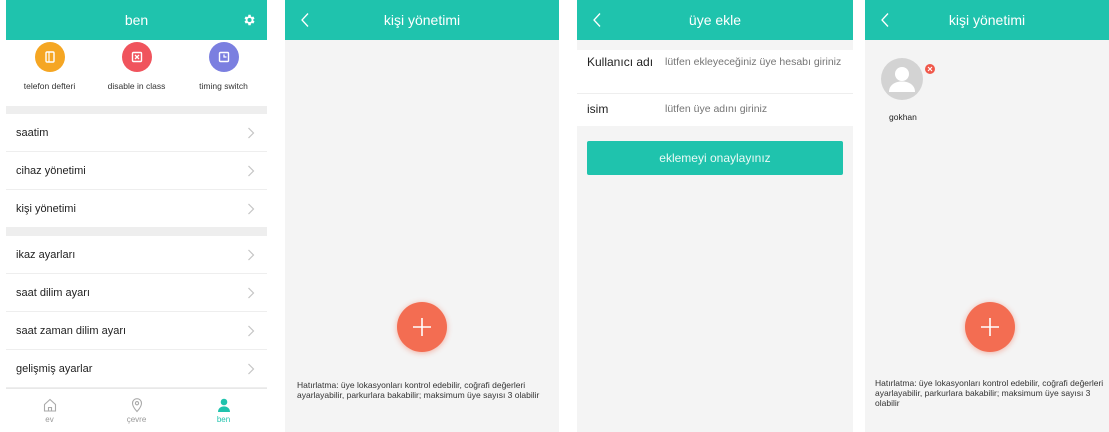  I want to click on bottom-tab-bar: ev çevre ben, so click(136, 410).